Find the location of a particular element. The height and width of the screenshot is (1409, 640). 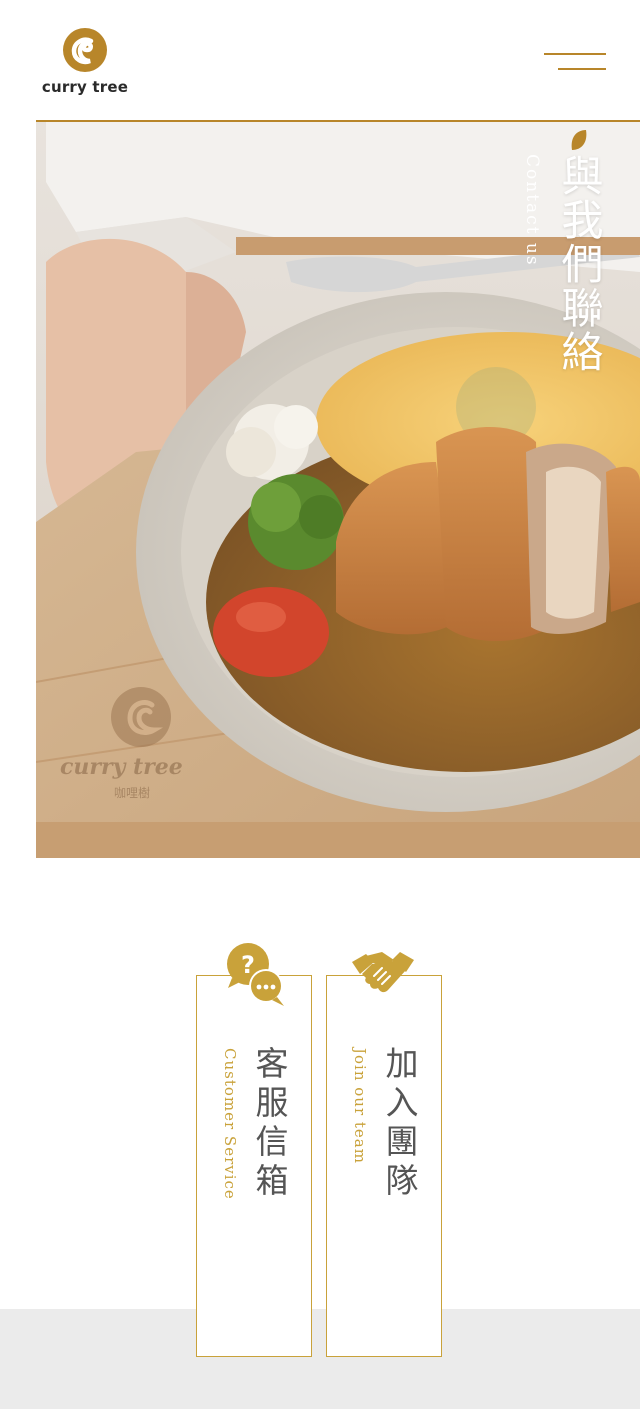

join-team-title-en: Join our team is located at coordinates (360, 1106).